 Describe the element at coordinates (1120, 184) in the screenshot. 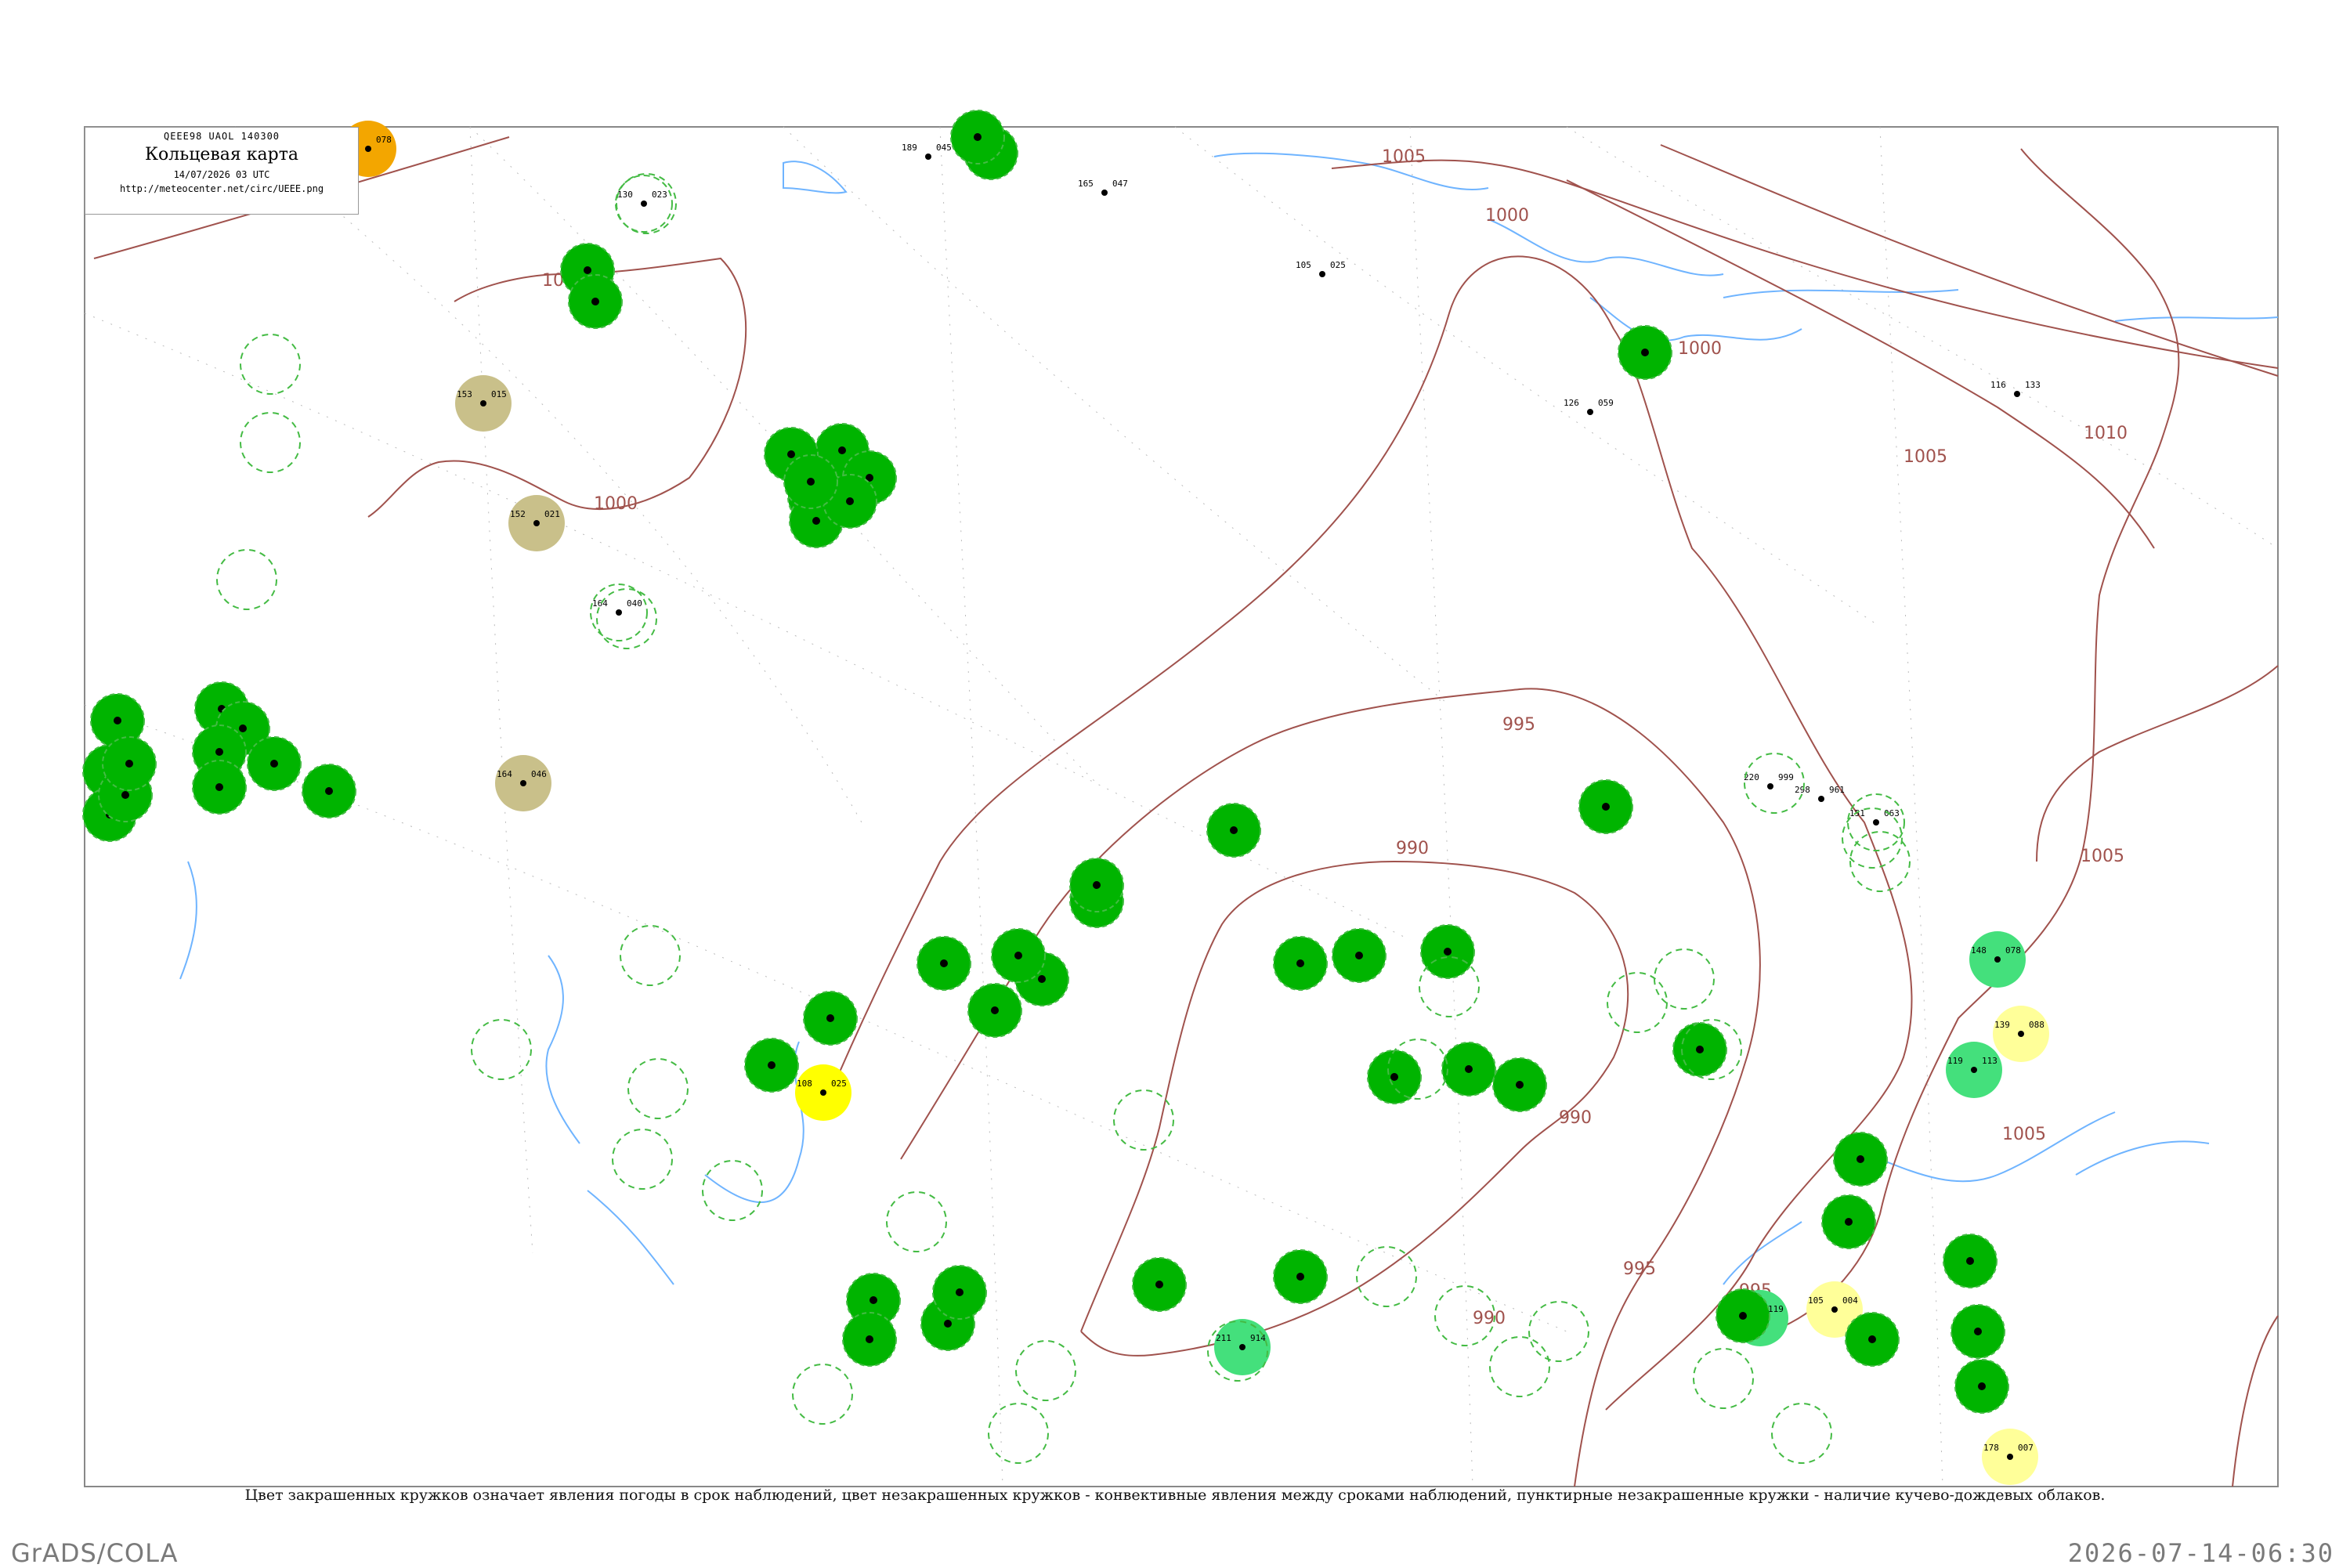

I see `station-pressure: 047` at that location.